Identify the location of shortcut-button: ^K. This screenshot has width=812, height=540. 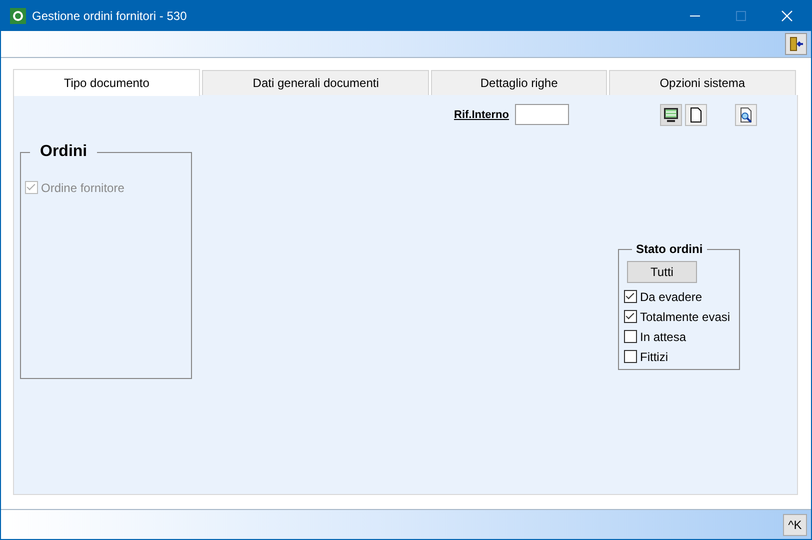
(795, 525).